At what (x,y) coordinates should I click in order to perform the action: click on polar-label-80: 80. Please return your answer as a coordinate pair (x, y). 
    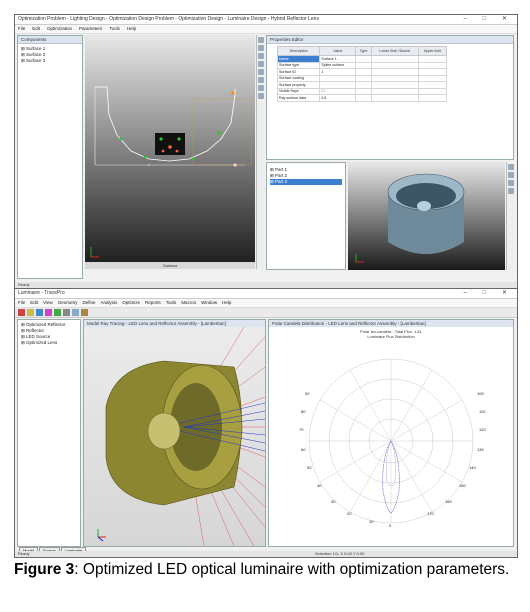
    Looking at the image, I should click on (303, 411).